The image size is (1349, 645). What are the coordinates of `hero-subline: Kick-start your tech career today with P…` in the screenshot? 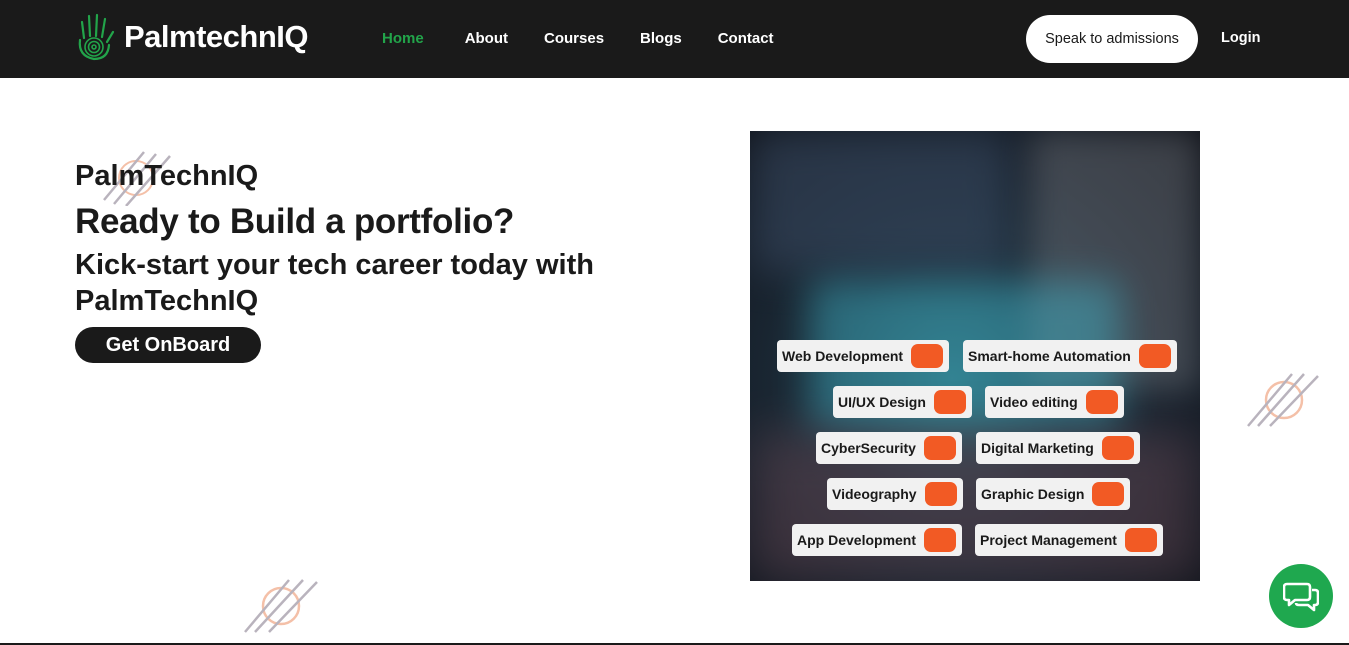 It's located at (334, 283).